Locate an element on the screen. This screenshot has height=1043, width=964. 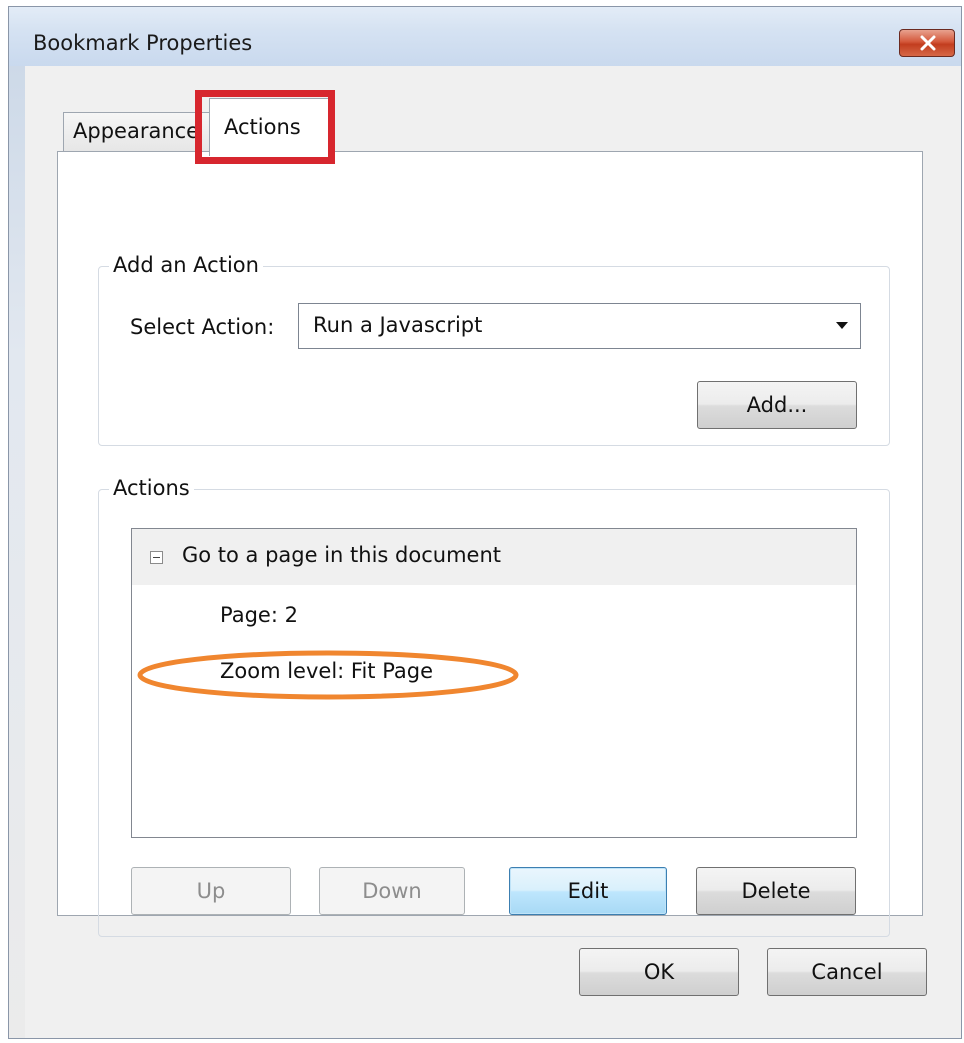
down-button: Down is located at coordinates (392, 891).